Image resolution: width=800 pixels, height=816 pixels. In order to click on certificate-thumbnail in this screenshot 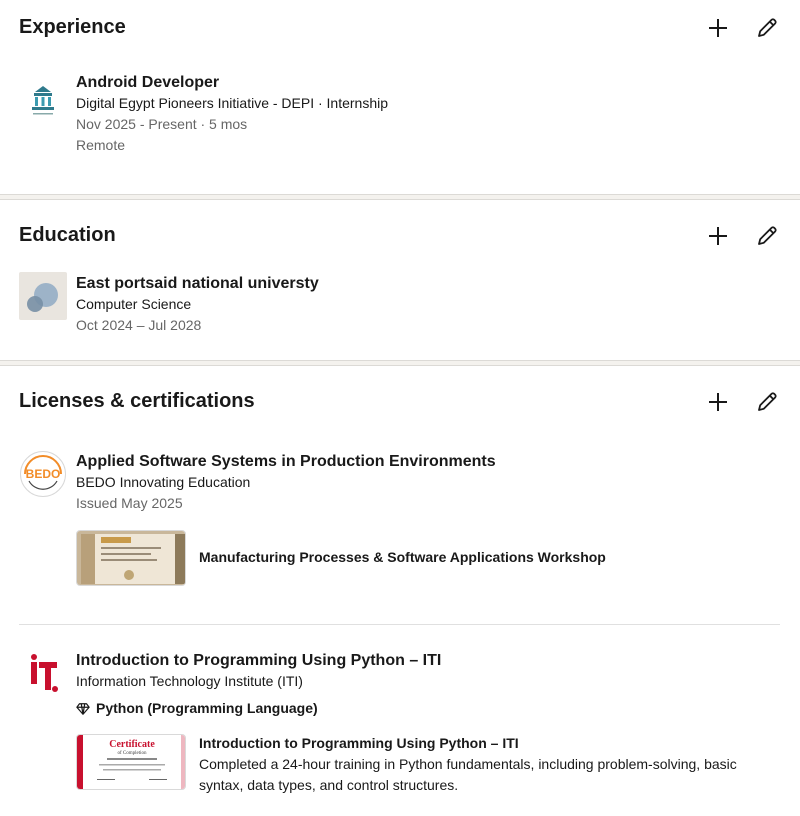, I will do `click(131, 558)`.